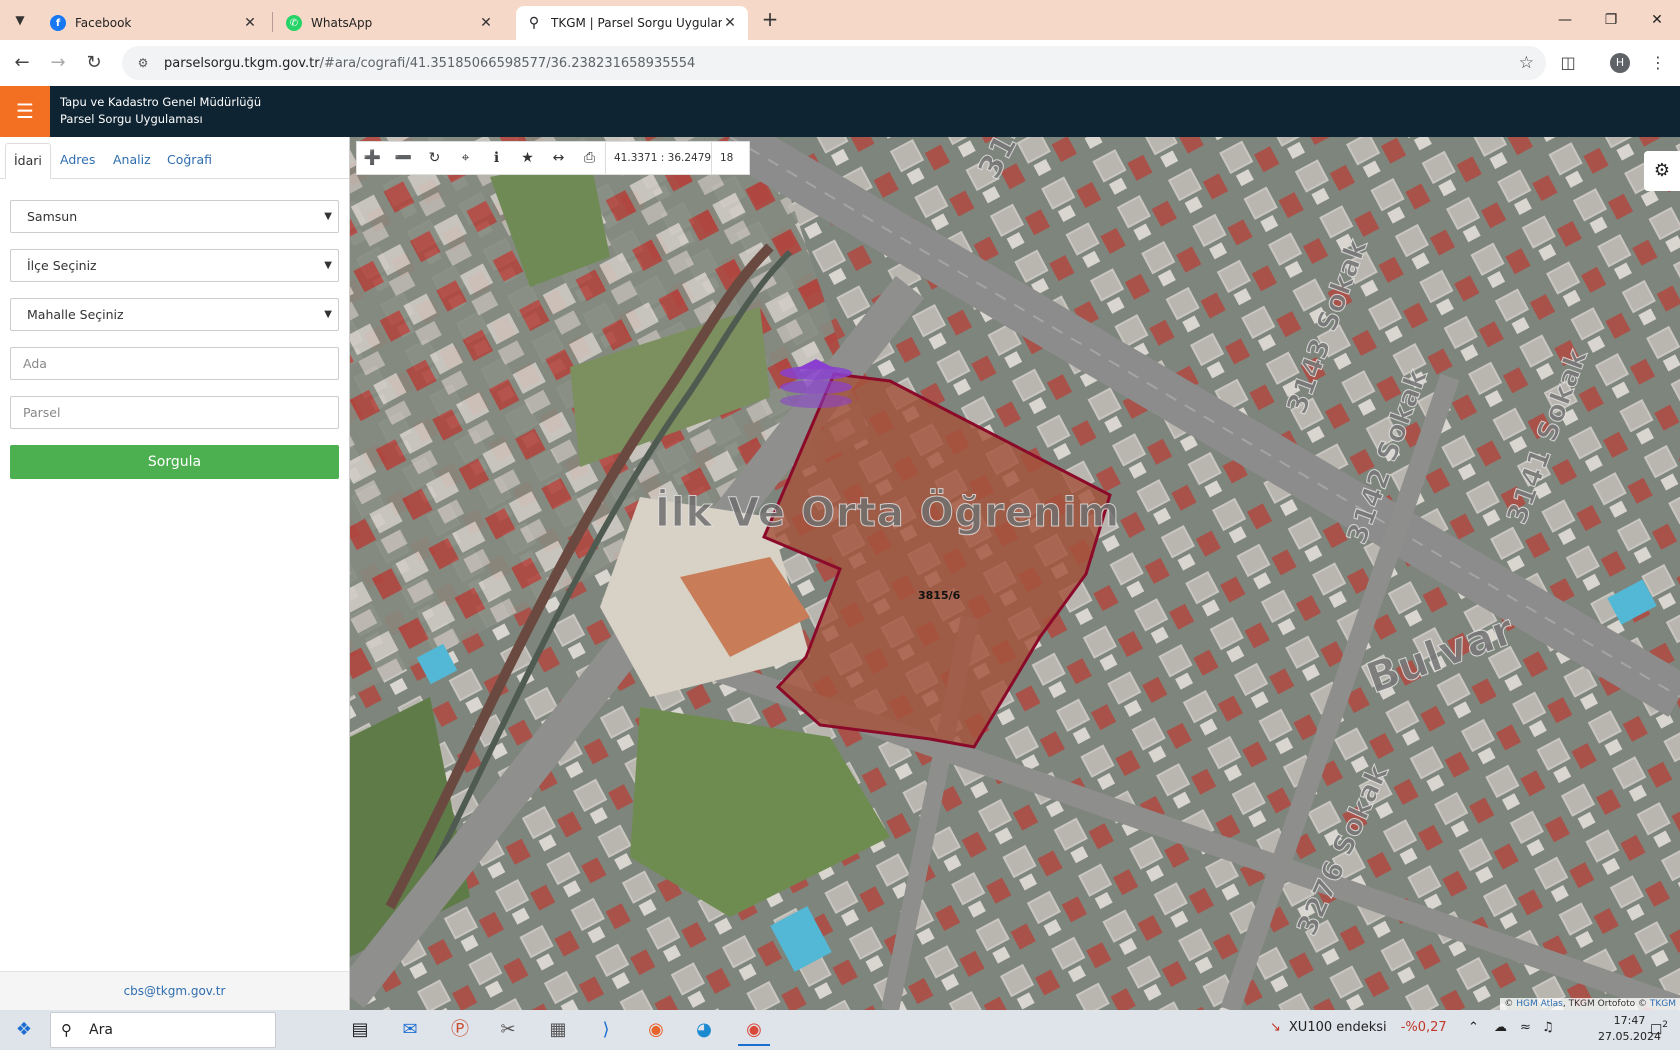 The width and height of the screenshot is (1680, 1050). What do you see at coordinates (1509, 1004) in the screenshot?
I see `attribution-prefix: ©` at bounding box center [1509, 1004].